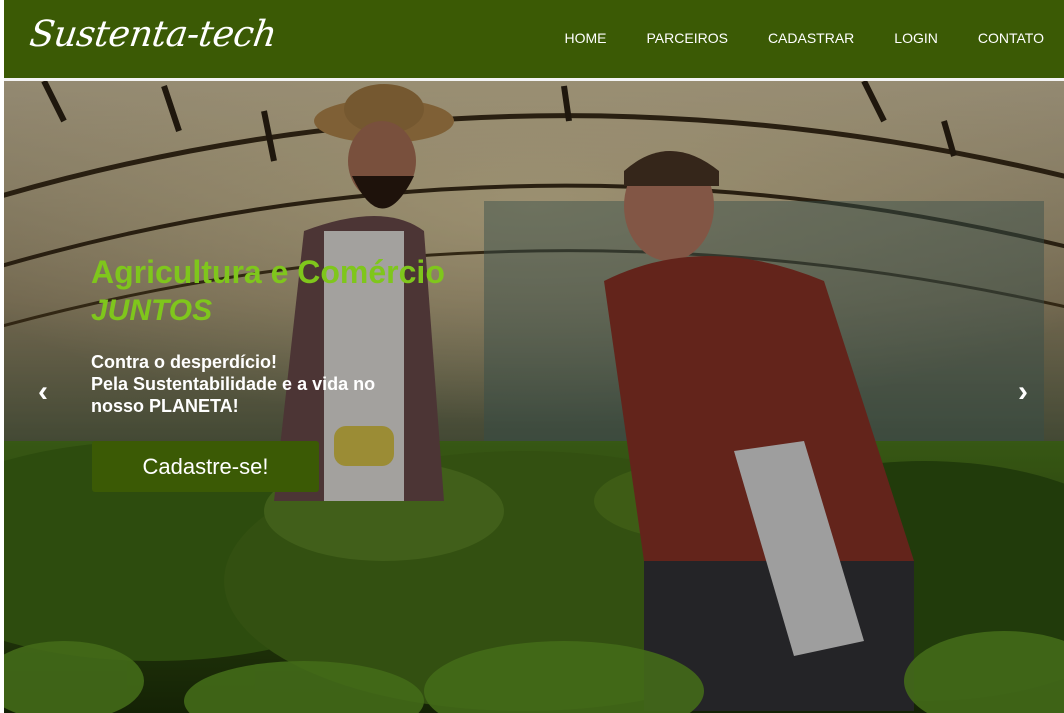 The image size is (1064, 713). I want to click on hero-tagline-line: Contra o desperdício!, so click(184, 362).